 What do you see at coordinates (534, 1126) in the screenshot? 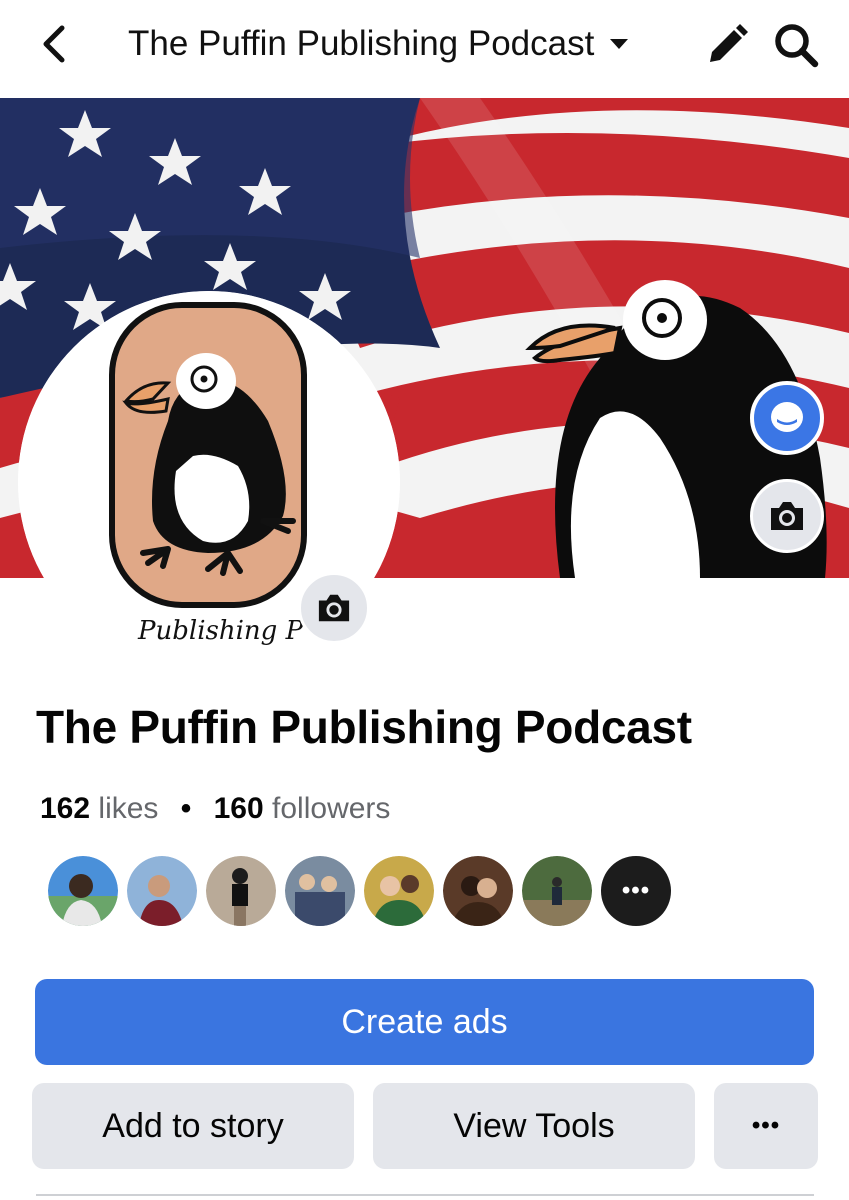
I see `view-tools-button: View Tools` at bounding box center [534, 1126].